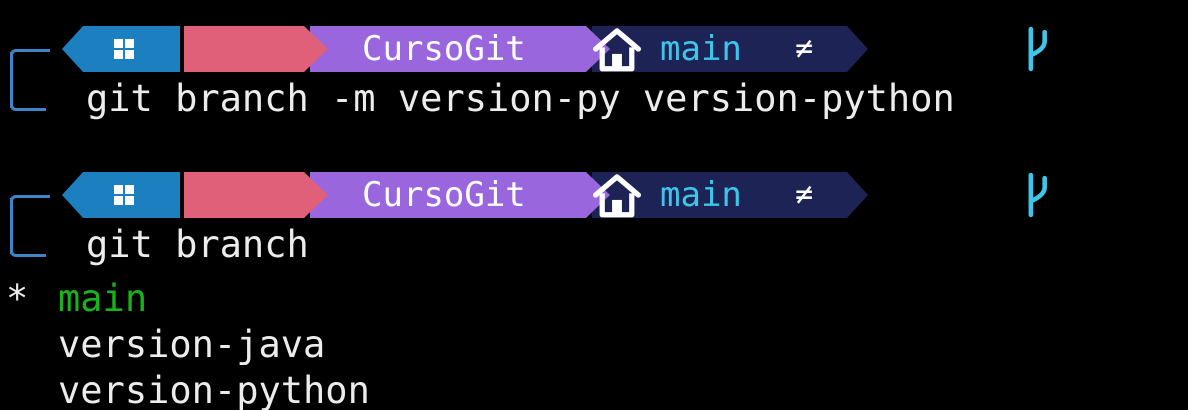 This screenshot has width=1188, height=410. I want to click on command-line: git branch -m version-py version-python, so click(520, 98).